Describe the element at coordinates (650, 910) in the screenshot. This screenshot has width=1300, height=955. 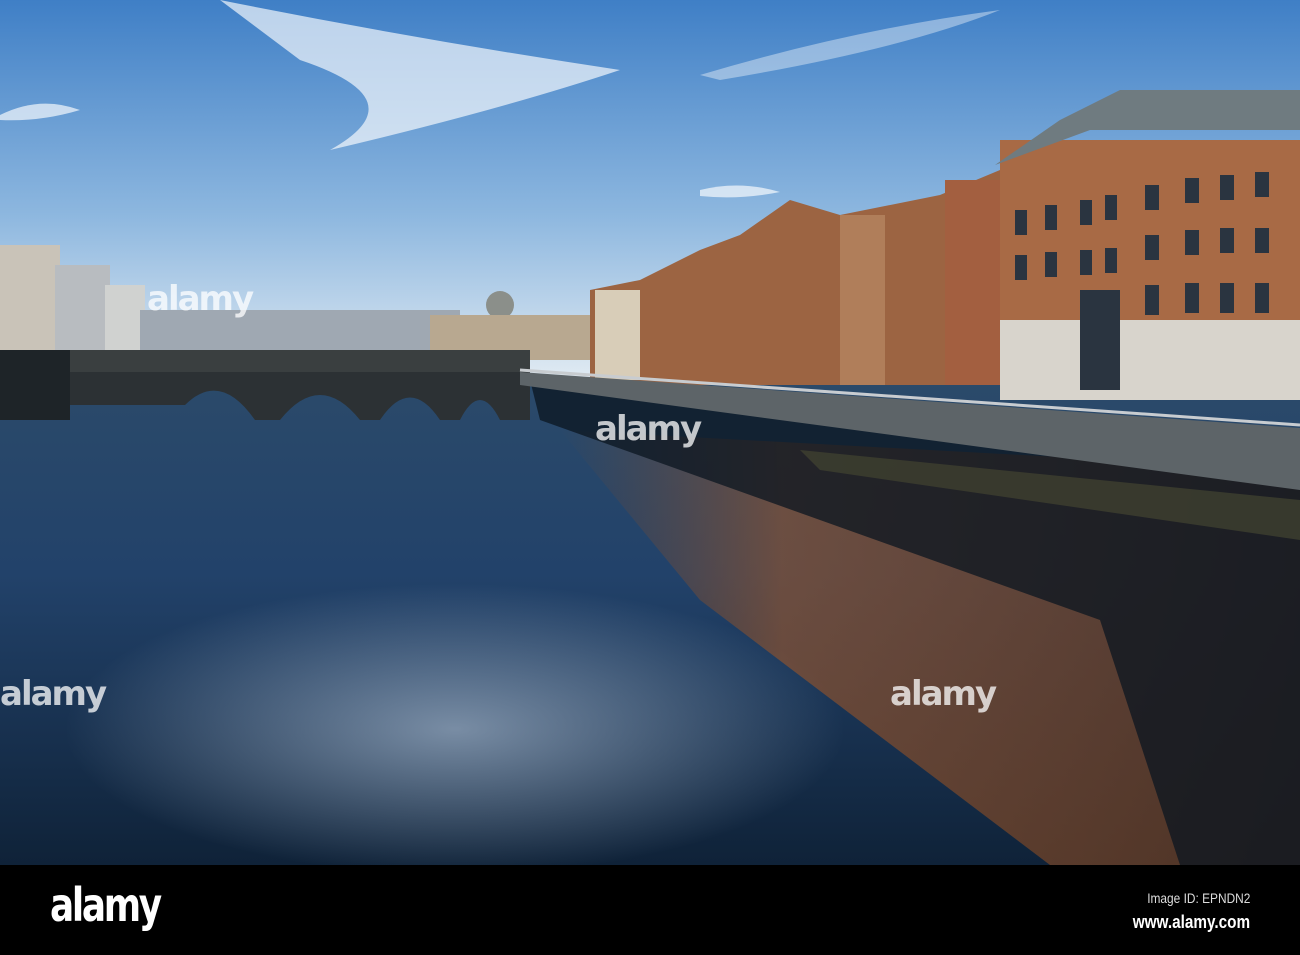
I see `footer-bar` at that location.